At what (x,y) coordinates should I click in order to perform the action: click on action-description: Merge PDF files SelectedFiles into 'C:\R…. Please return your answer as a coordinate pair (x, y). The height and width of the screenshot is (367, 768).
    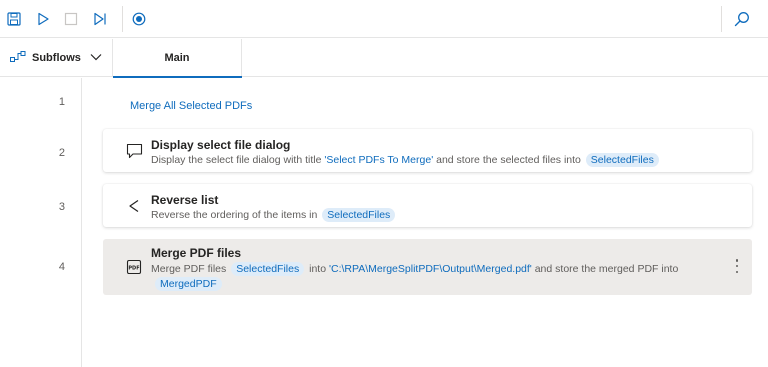
    Looking at the image, I should click on (414, 269).